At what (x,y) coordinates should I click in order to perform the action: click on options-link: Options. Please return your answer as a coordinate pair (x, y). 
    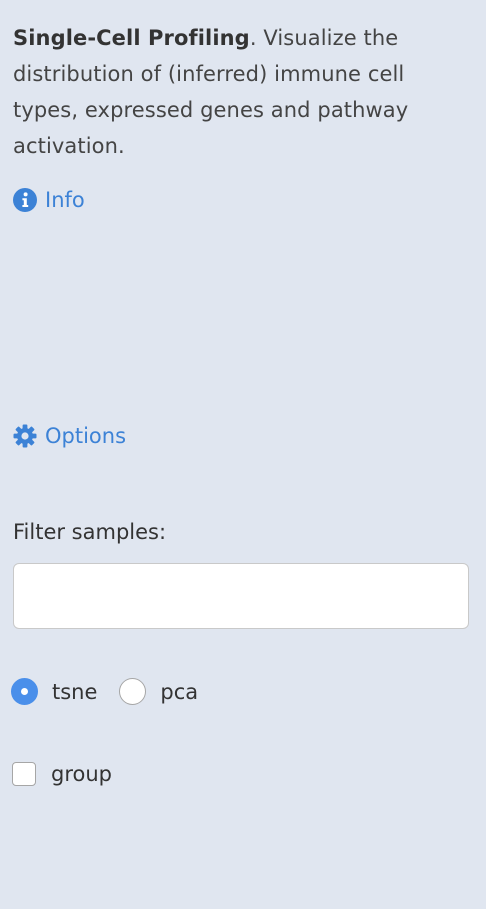
    Looking at the image, I should click on (69, 436).